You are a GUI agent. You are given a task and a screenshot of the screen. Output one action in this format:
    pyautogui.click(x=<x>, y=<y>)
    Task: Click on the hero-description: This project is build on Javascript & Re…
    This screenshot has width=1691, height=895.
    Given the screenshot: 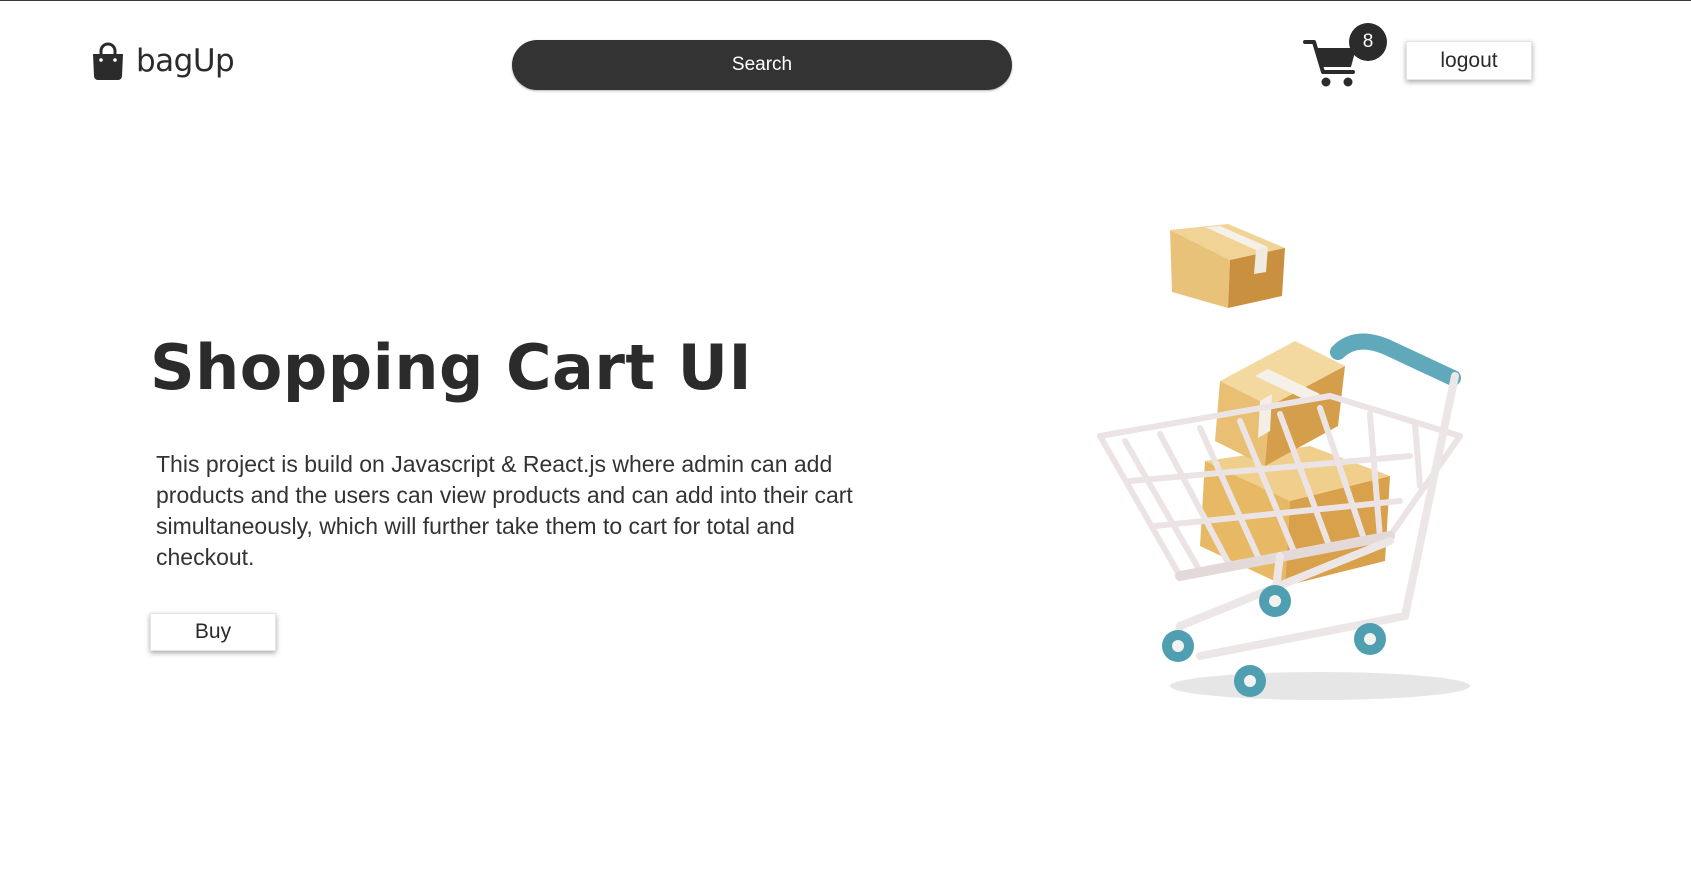 What is the action you would take?
    pyautogui.click(x=504, y=510)
    